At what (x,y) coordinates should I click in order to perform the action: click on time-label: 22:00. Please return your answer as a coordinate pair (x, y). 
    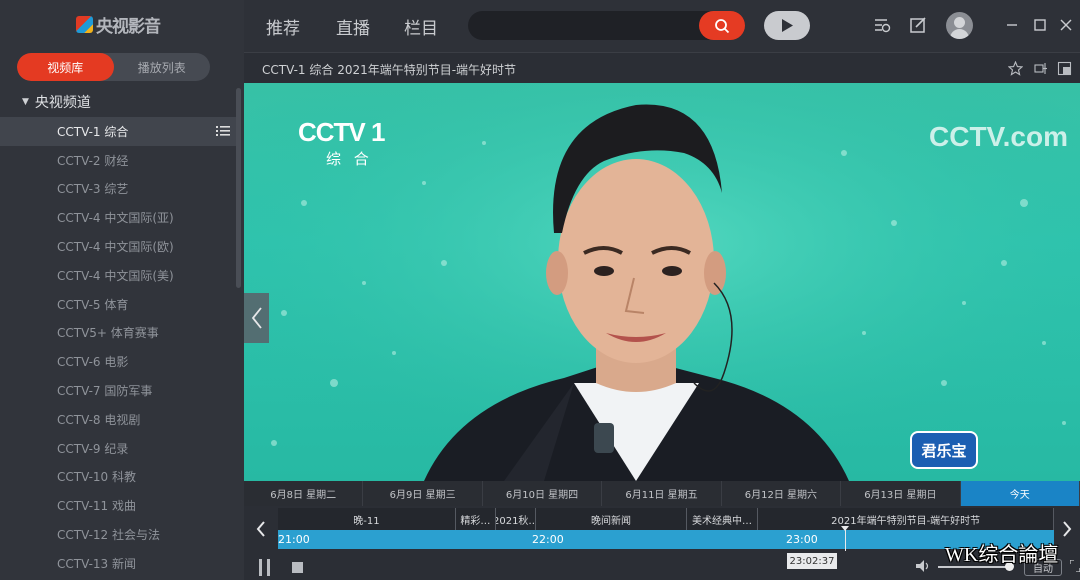
    Looking at the image, I should click on (548, 539).